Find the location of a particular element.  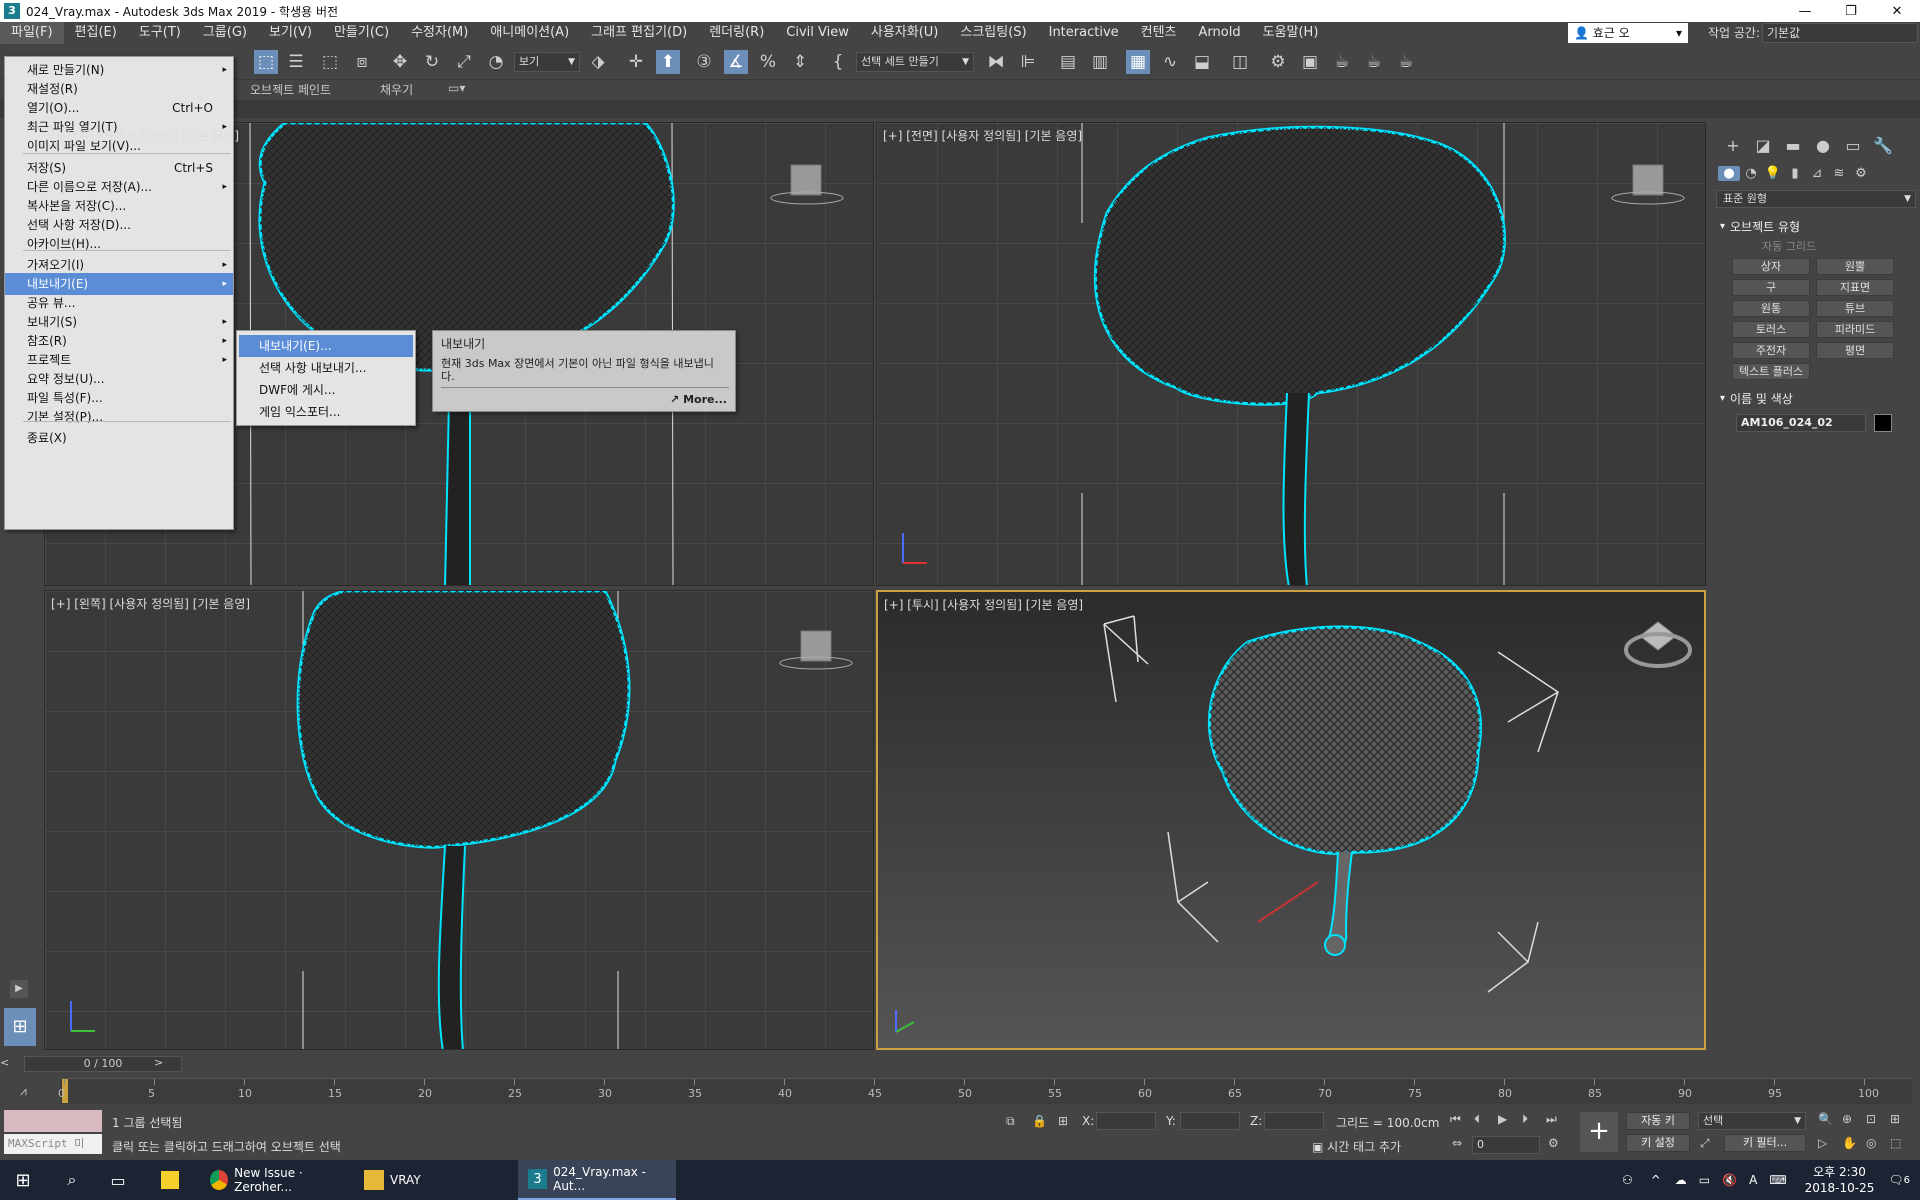

menu-interactive: Interactive is located at coordinates (1084, 33).